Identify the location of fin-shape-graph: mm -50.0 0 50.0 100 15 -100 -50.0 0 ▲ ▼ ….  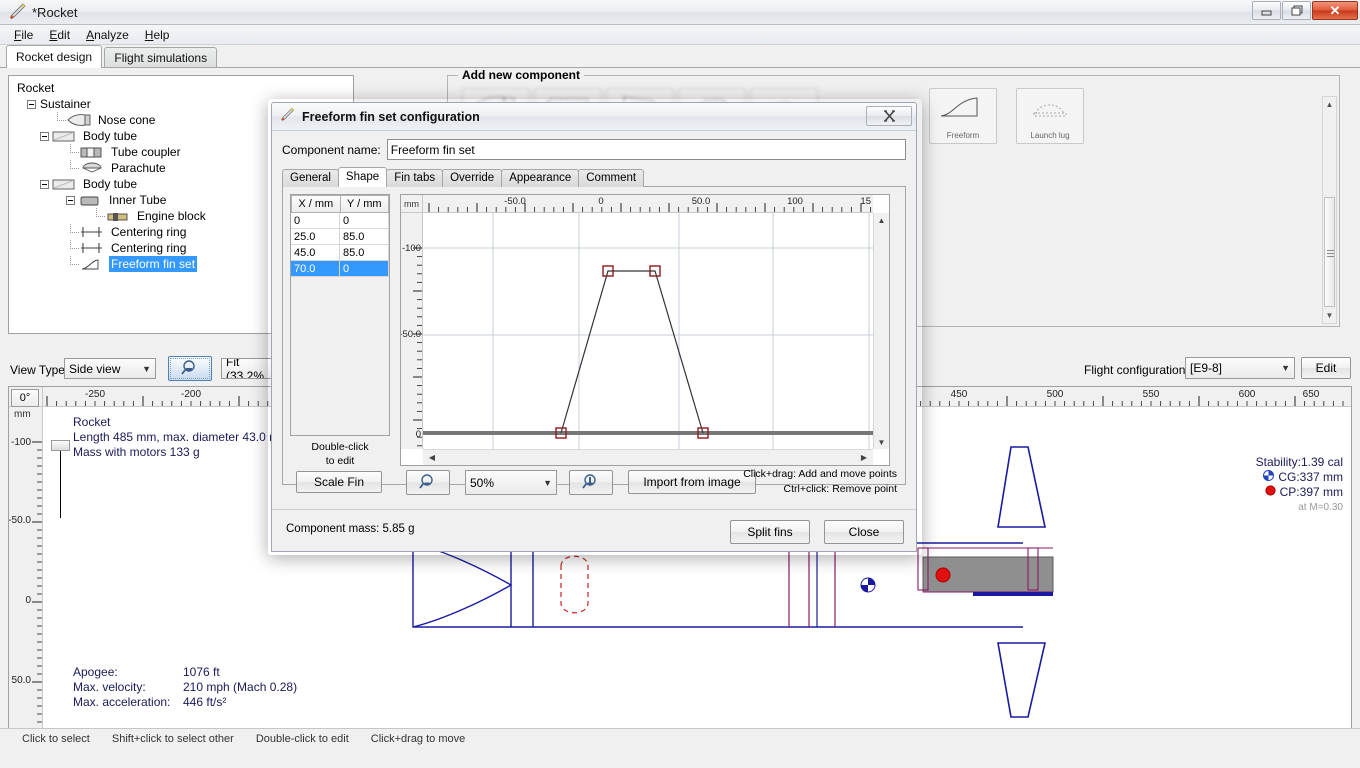
(644, 337).